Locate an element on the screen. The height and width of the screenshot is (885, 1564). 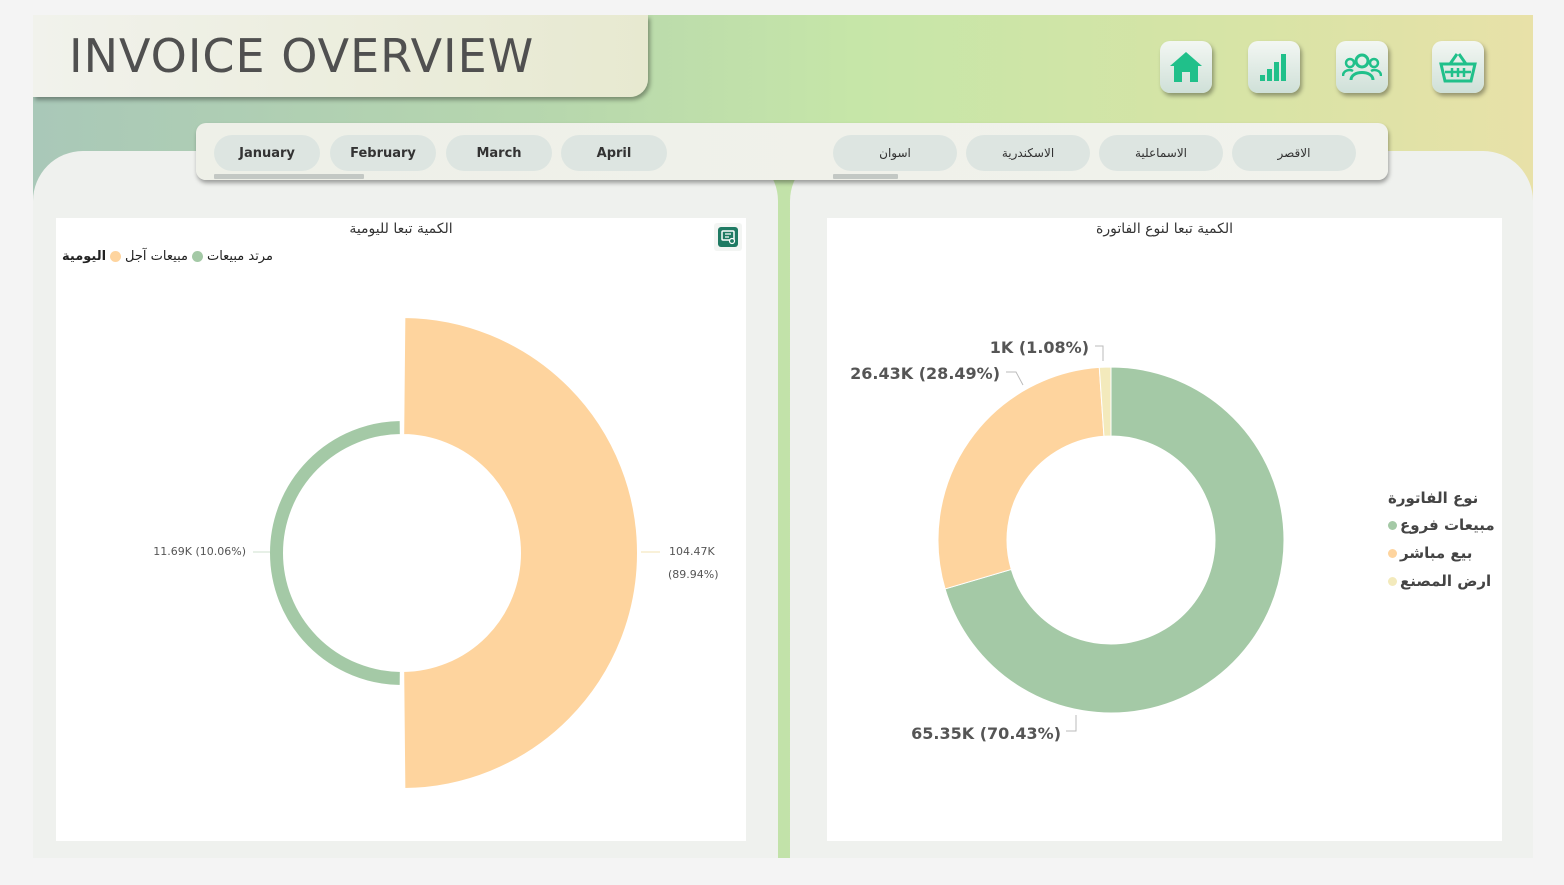
branch-slicer-luxor: الاقصر is located at coordinates (1294, 153).